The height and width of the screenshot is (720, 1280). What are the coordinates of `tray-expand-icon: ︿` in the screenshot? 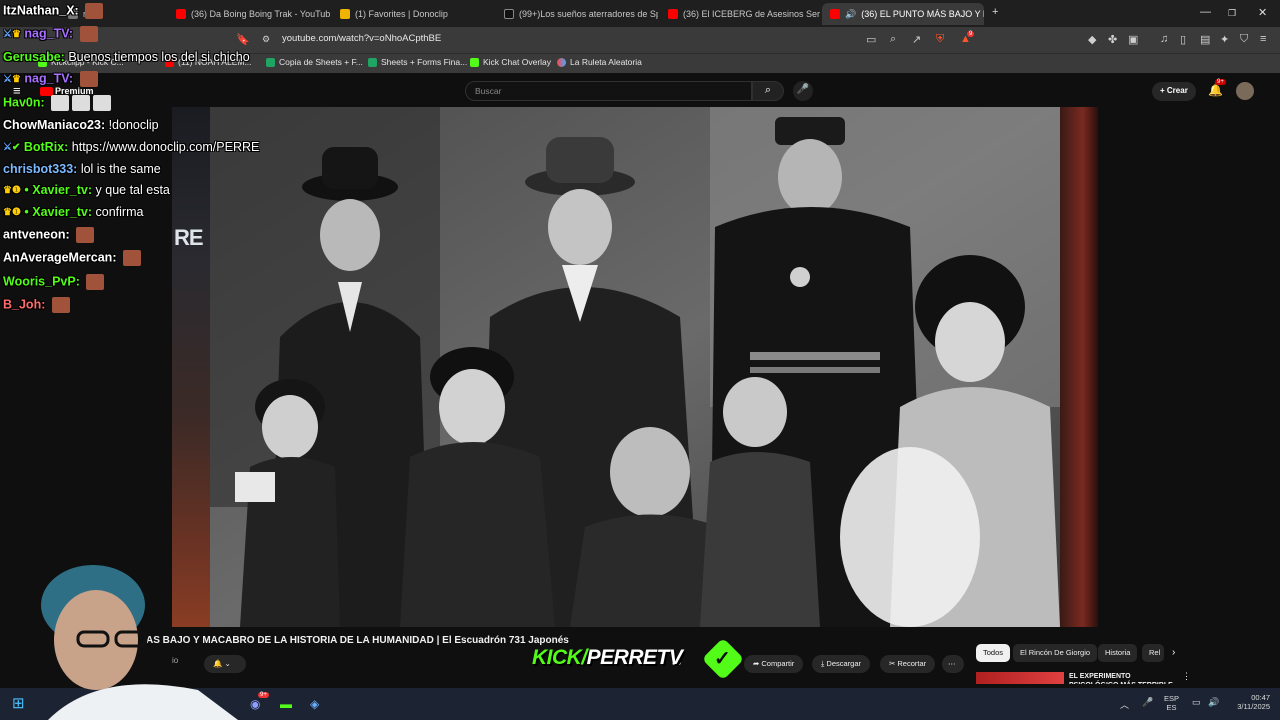 It's located at (1124, 704).